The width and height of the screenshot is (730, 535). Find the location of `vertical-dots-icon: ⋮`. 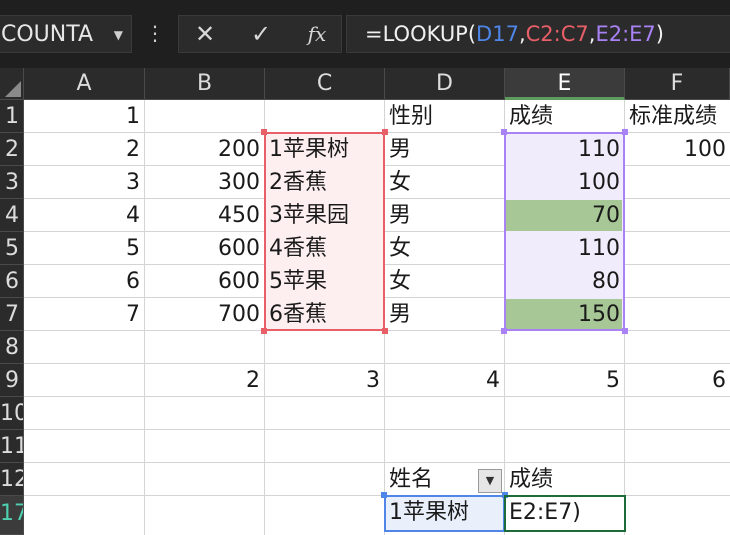

vertical-dots-icon: ⋮ is located at coordinates (155, 34).